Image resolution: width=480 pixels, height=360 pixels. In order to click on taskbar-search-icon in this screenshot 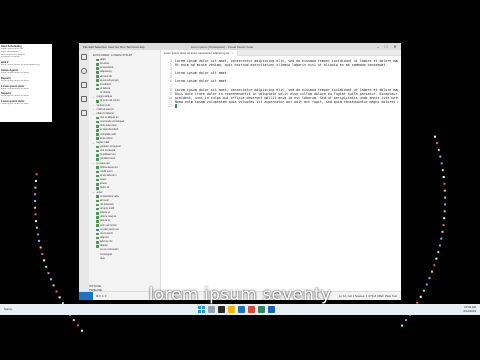, I will do `click(211, 309)`.